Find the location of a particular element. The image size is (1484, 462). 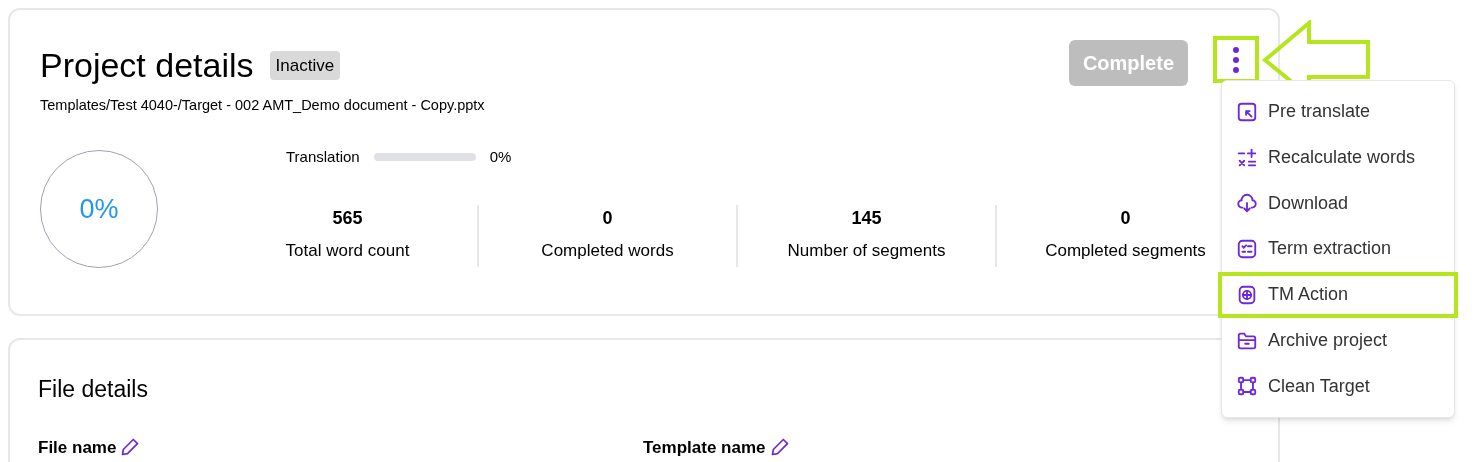

cloud-download-icon is located at coordinates (1247, 203).